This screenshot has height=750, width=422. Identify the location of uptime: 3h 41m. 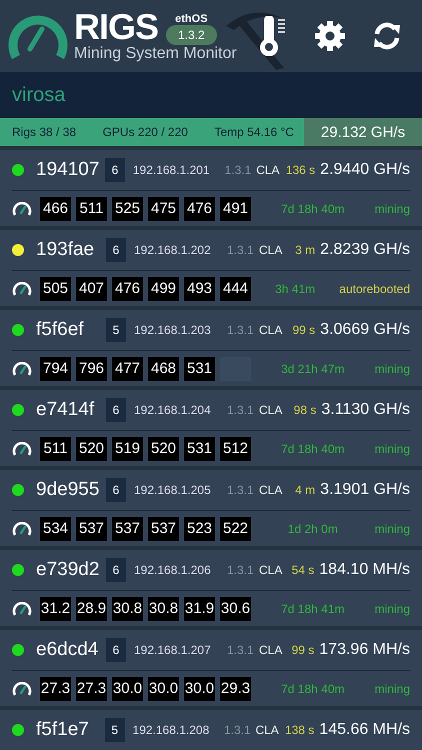
(295, 289).